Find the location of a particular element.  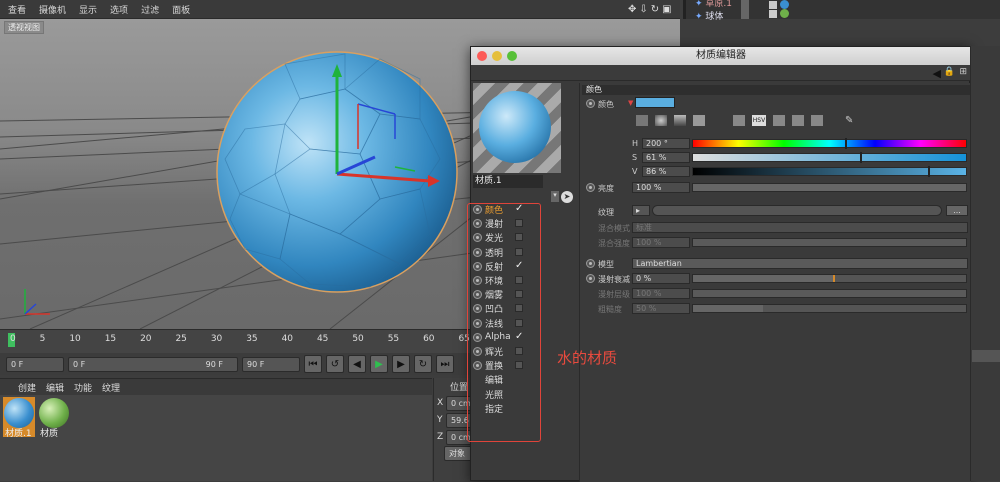

v-slider-handle is located at coordinates (928, 171).